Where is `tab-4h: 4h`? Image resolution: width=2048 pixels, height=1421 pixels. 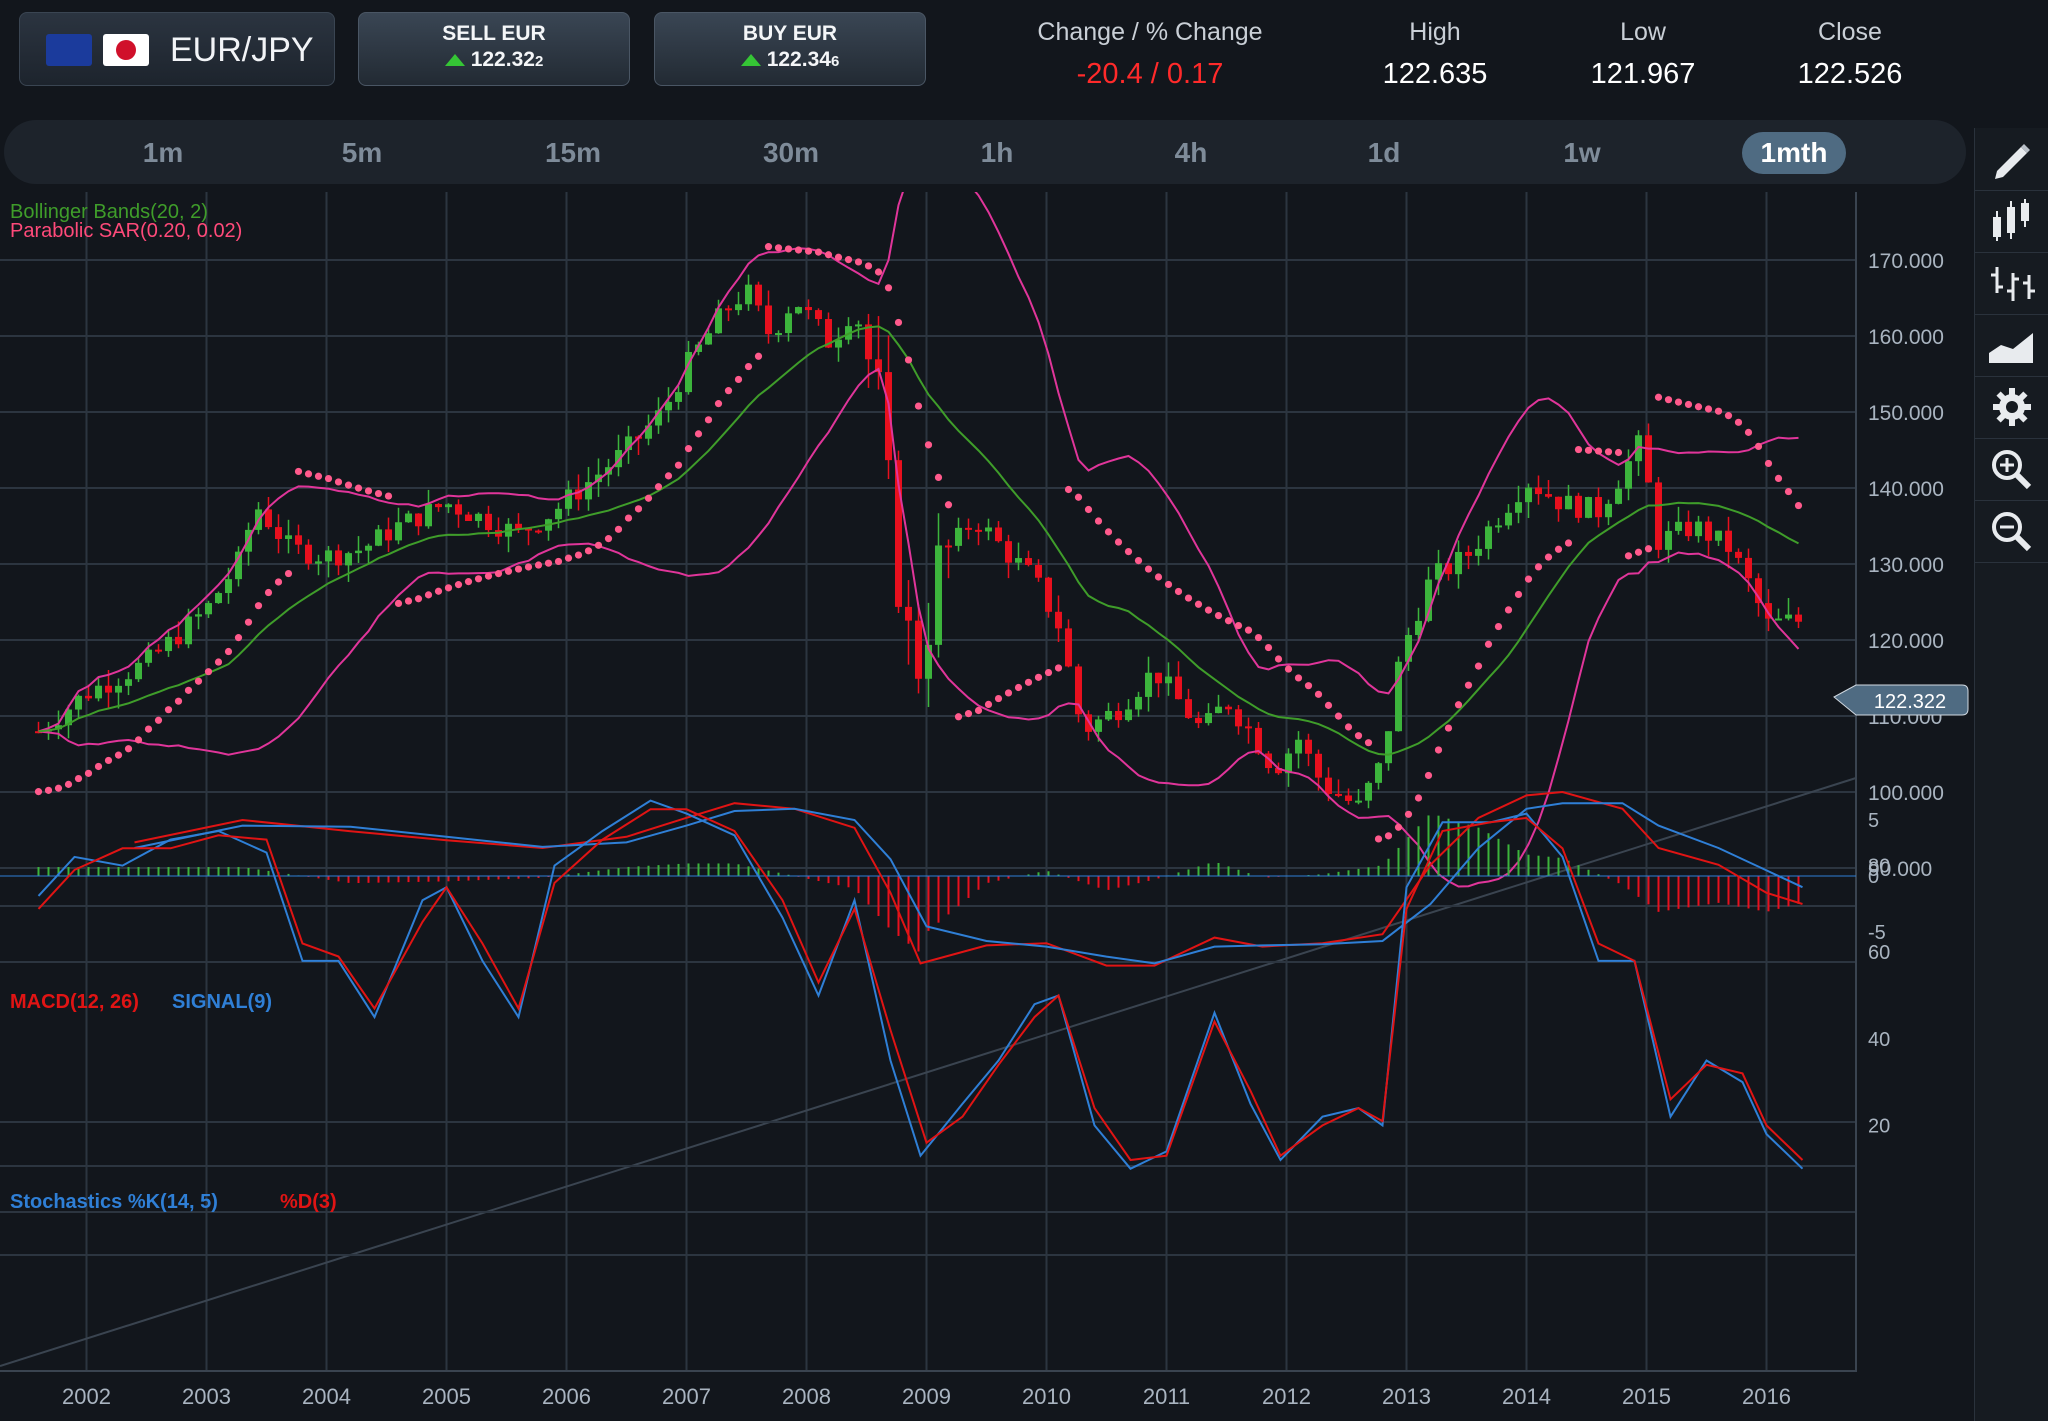 tab-4h: 4h is located at coordinates (1191, 153).